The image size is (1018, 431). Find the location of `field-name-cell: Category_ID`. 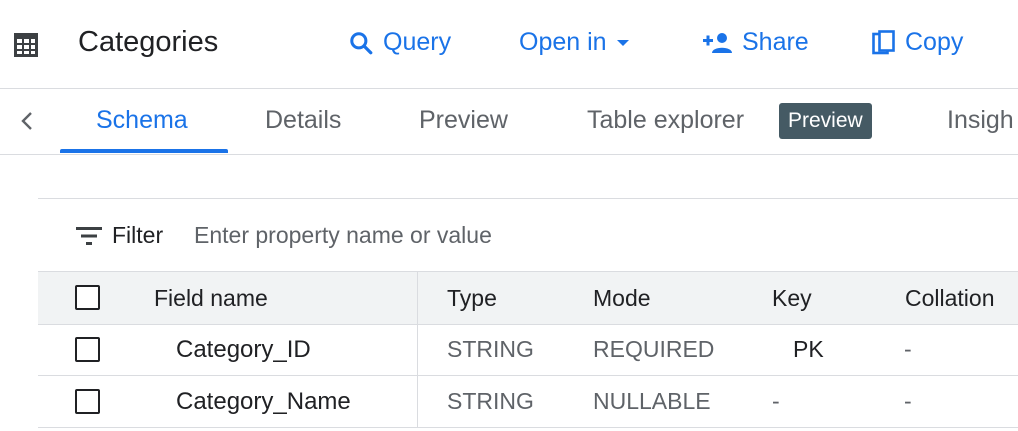

field-name-cell: Category_ID is located at coordinates (243, 349).